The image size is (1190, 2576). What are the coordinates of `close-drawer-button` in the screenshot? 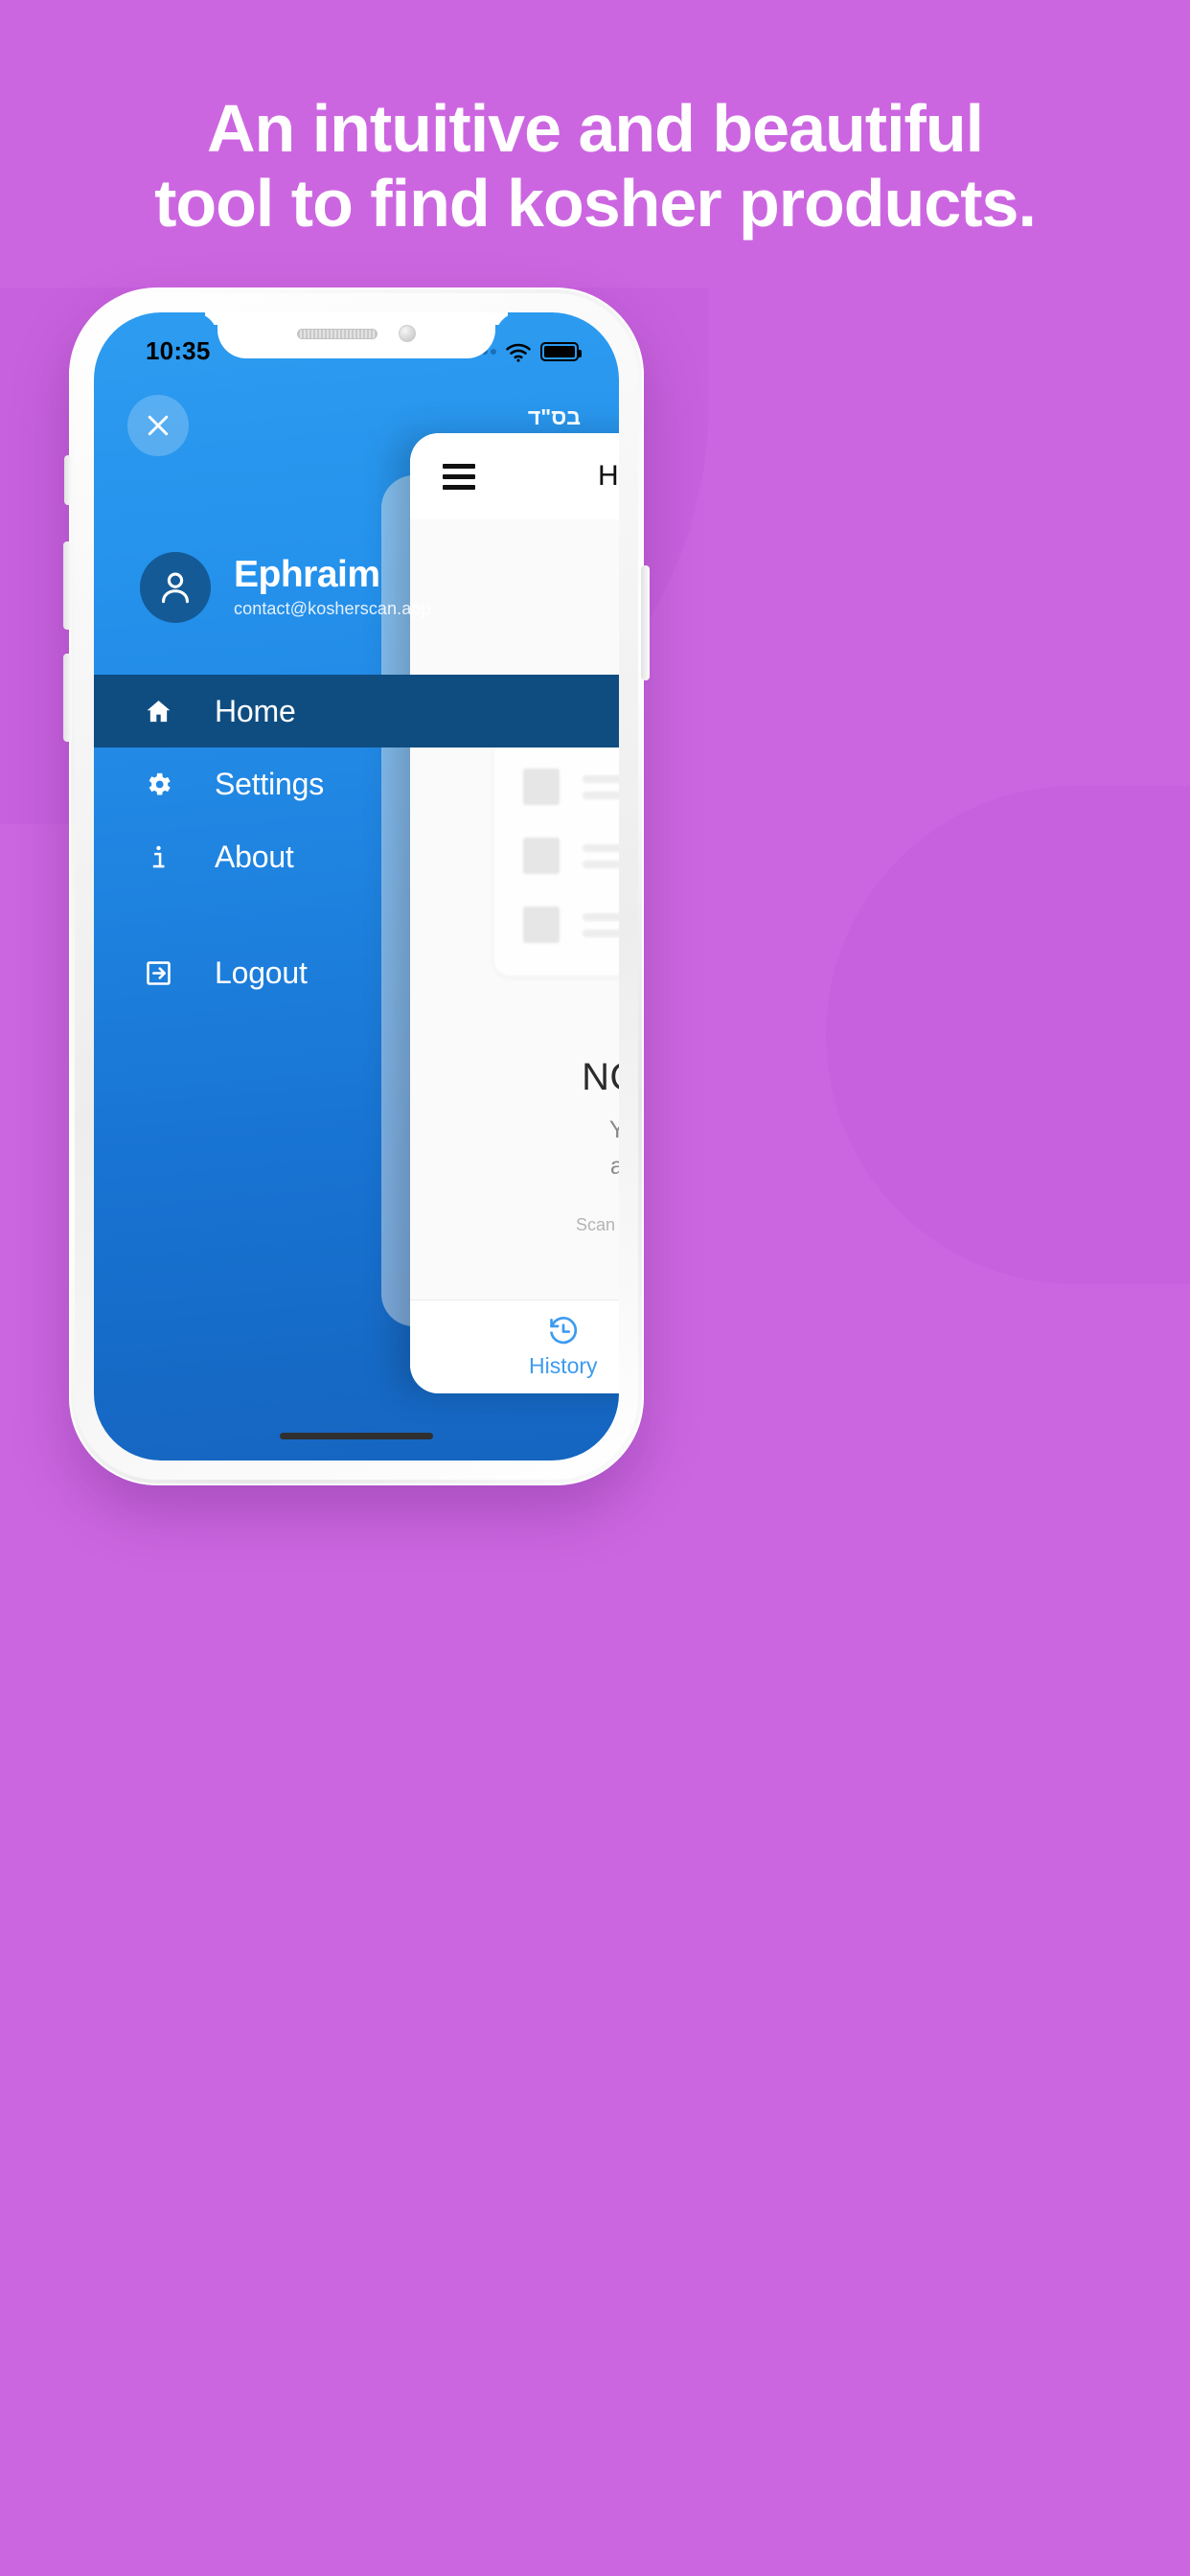 It's located at (158, 425).